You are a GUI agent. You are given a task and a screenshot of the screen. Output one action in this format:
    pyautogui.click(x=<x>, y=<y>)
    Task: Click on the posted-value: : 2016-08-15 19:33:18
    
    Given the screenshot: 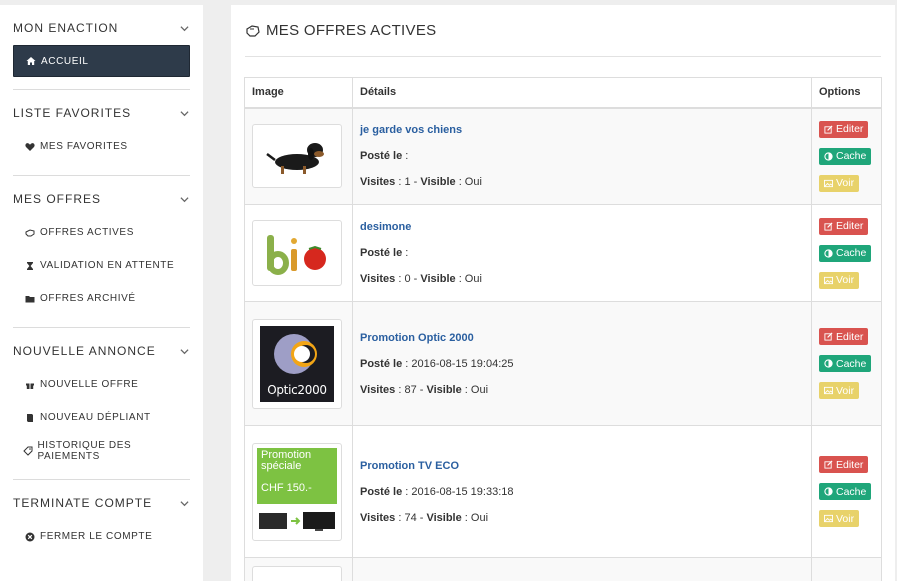 What is the action you would take?
    pyautogui.click(x=459, y=491)
    